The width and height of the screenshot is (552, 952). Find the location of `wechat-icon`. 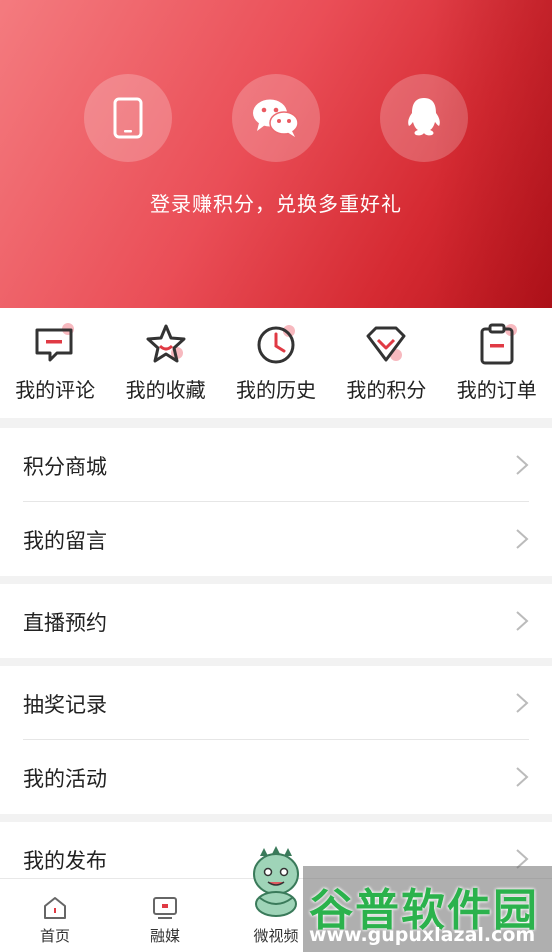

wechat-icon is located at coordinates (276, 118).